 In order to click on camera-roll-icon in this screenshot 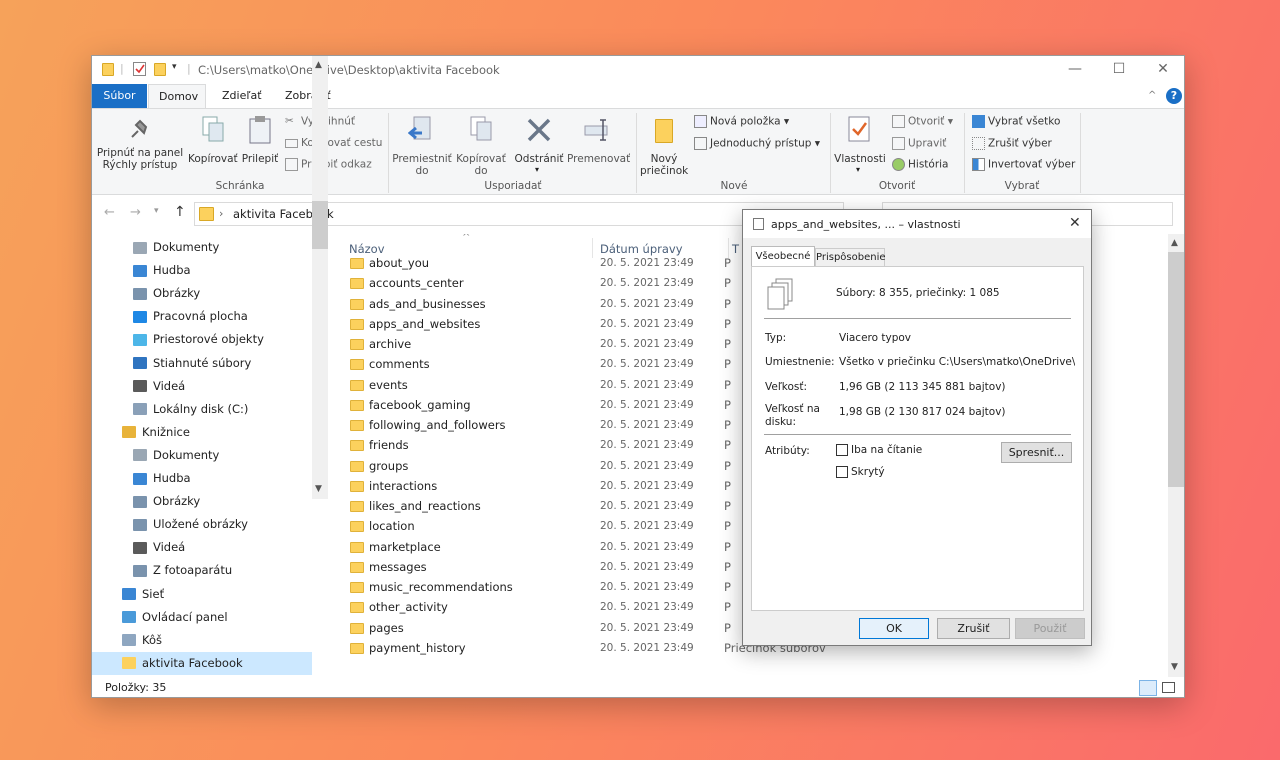, I will do `click(140, 570)`.